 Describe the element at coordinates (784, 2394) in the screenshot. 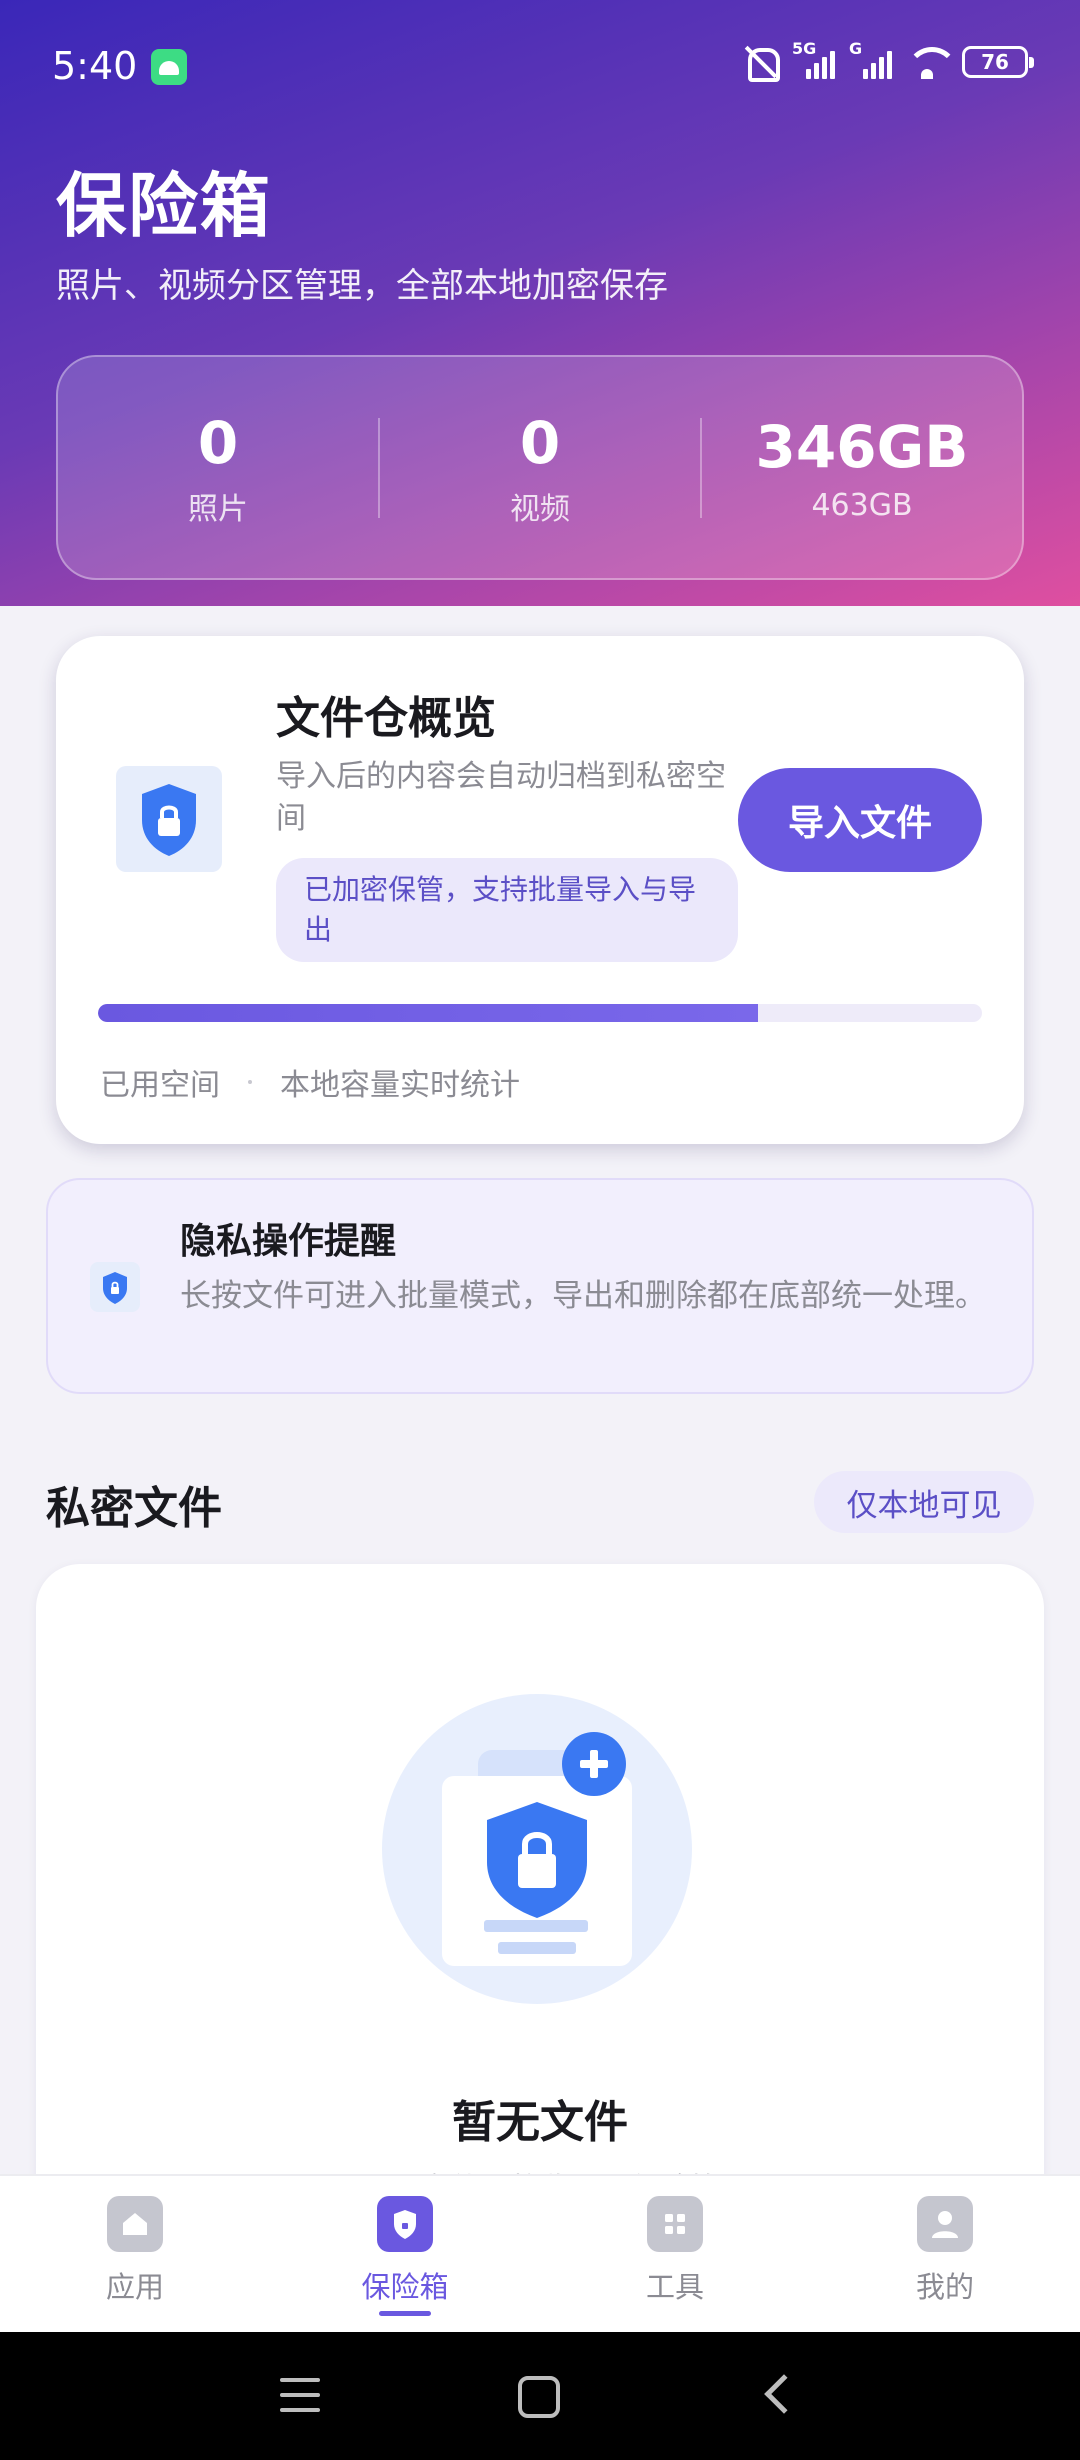

I see `back-arrow-icon` at that location.